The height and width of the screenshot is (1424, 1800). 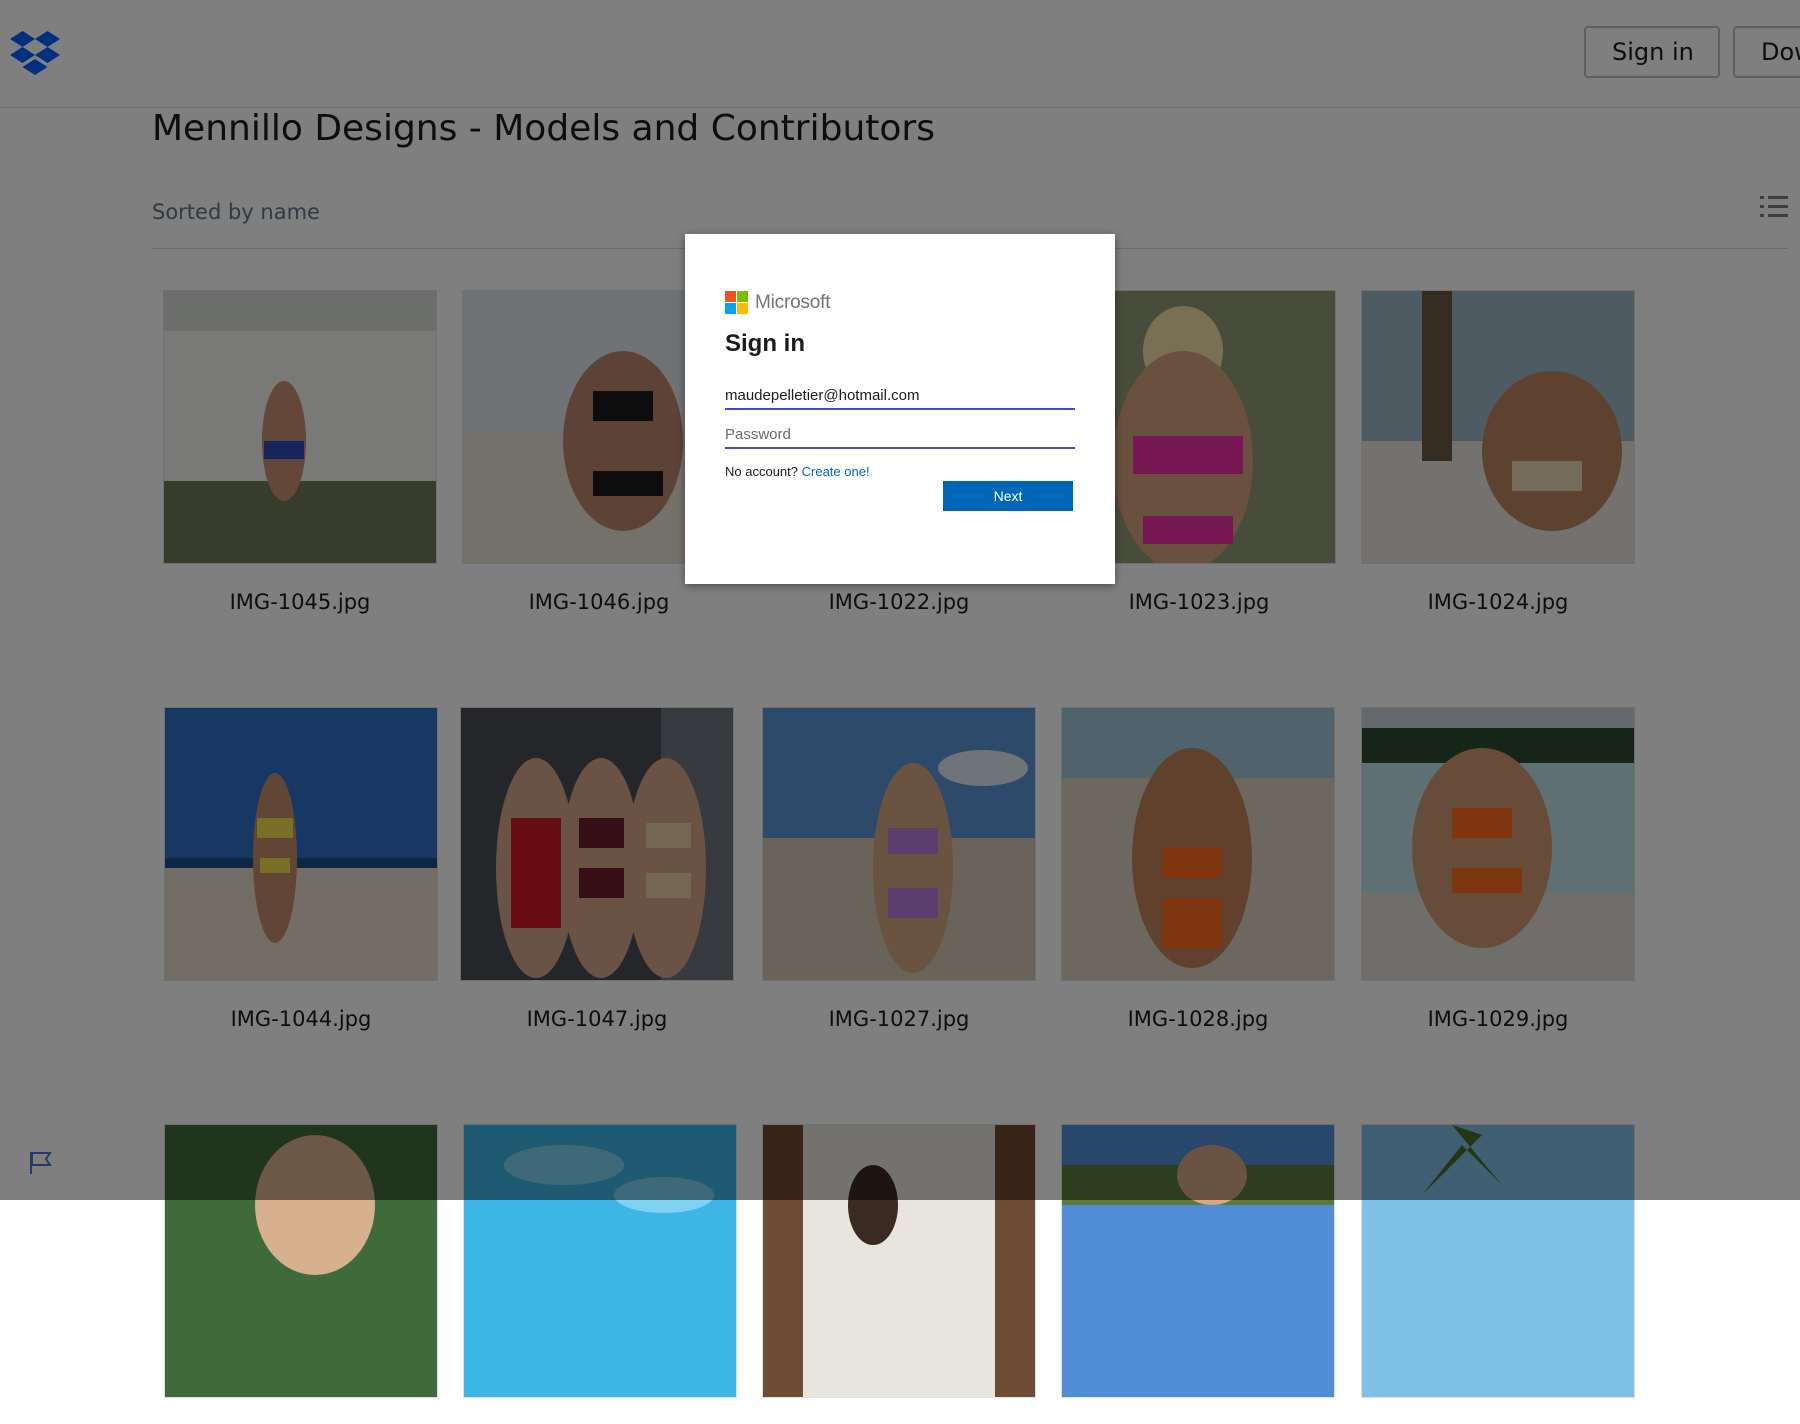 I want to click on microsoft-brand: Microsoft, so click(x=777, y=303).